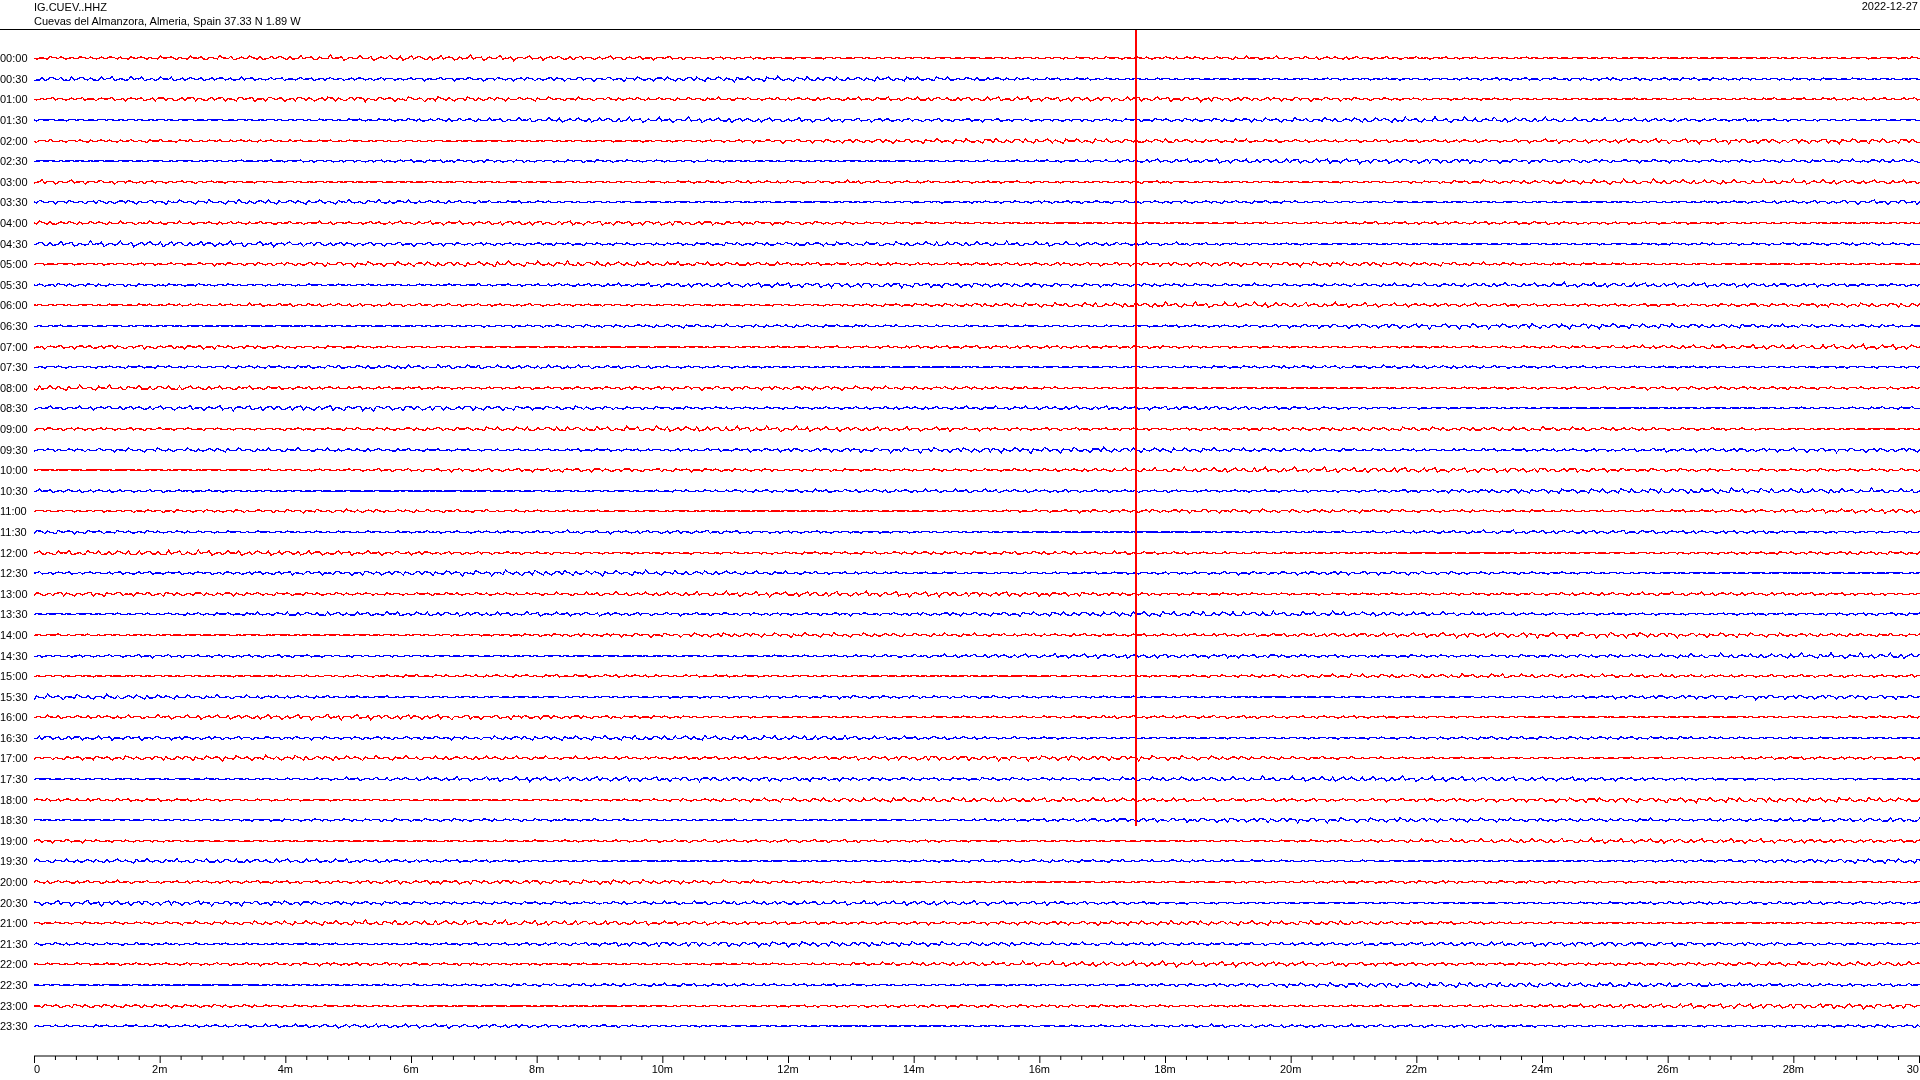  Describe the element at coordinates (71, 7) in the screenshot. I see `station-code: IG.CUEV..HHZ` at that location.